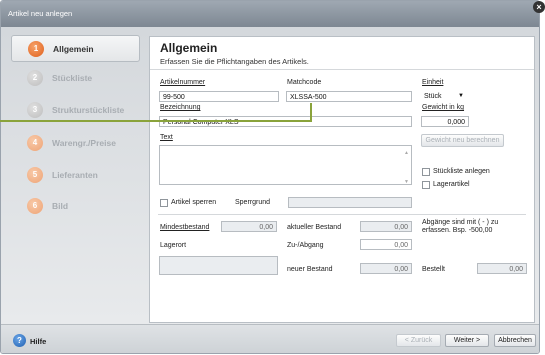 The image size is (545, 355). I want to click on callout-line-horizontal, so click(156, 121).